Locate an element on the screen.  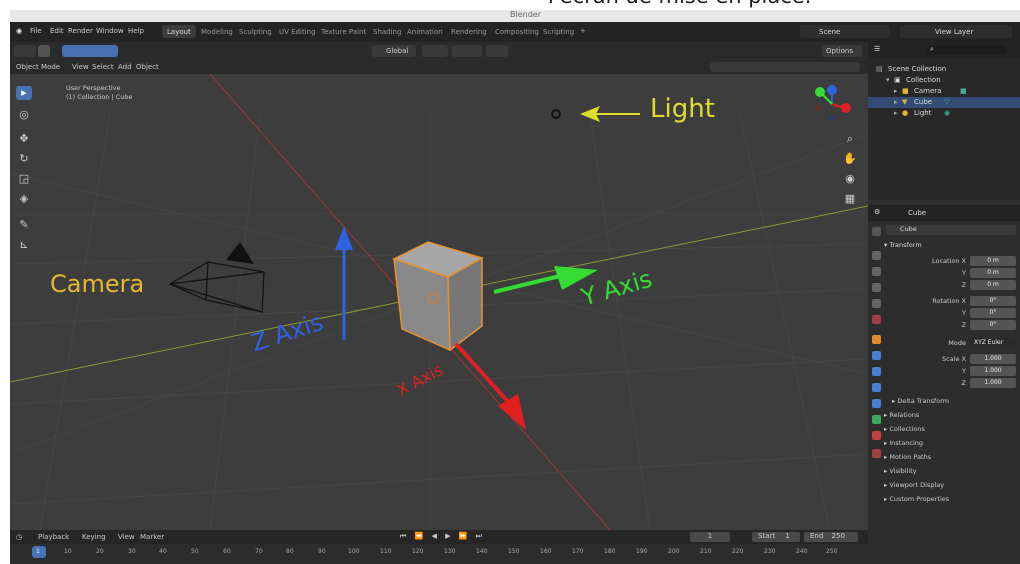
object-name-field: Cube is located at coordinates (951, 230).